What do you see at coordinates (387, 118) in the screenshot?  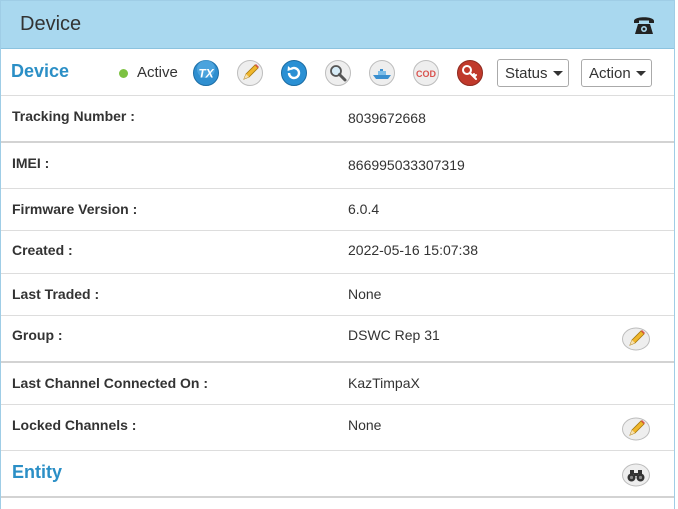 I see `row-value: 8039672668` at bounding box center [387, 118].